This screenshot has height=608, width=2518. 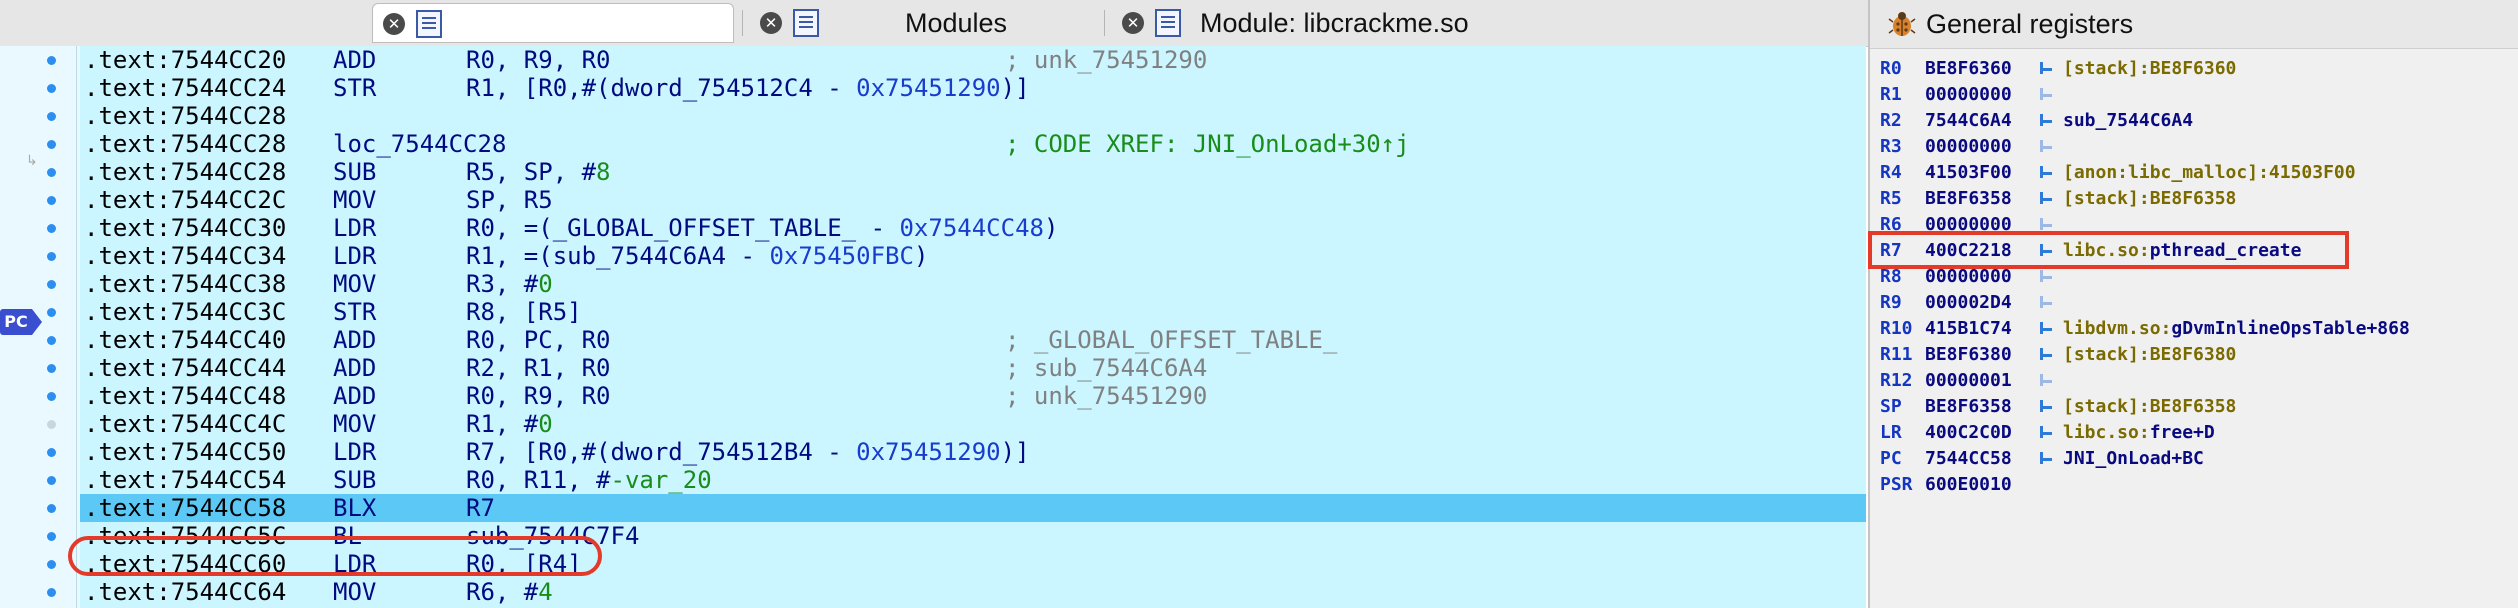 I want to click on register-row-r12: R12 00000001, so click(x=2194, y=381).